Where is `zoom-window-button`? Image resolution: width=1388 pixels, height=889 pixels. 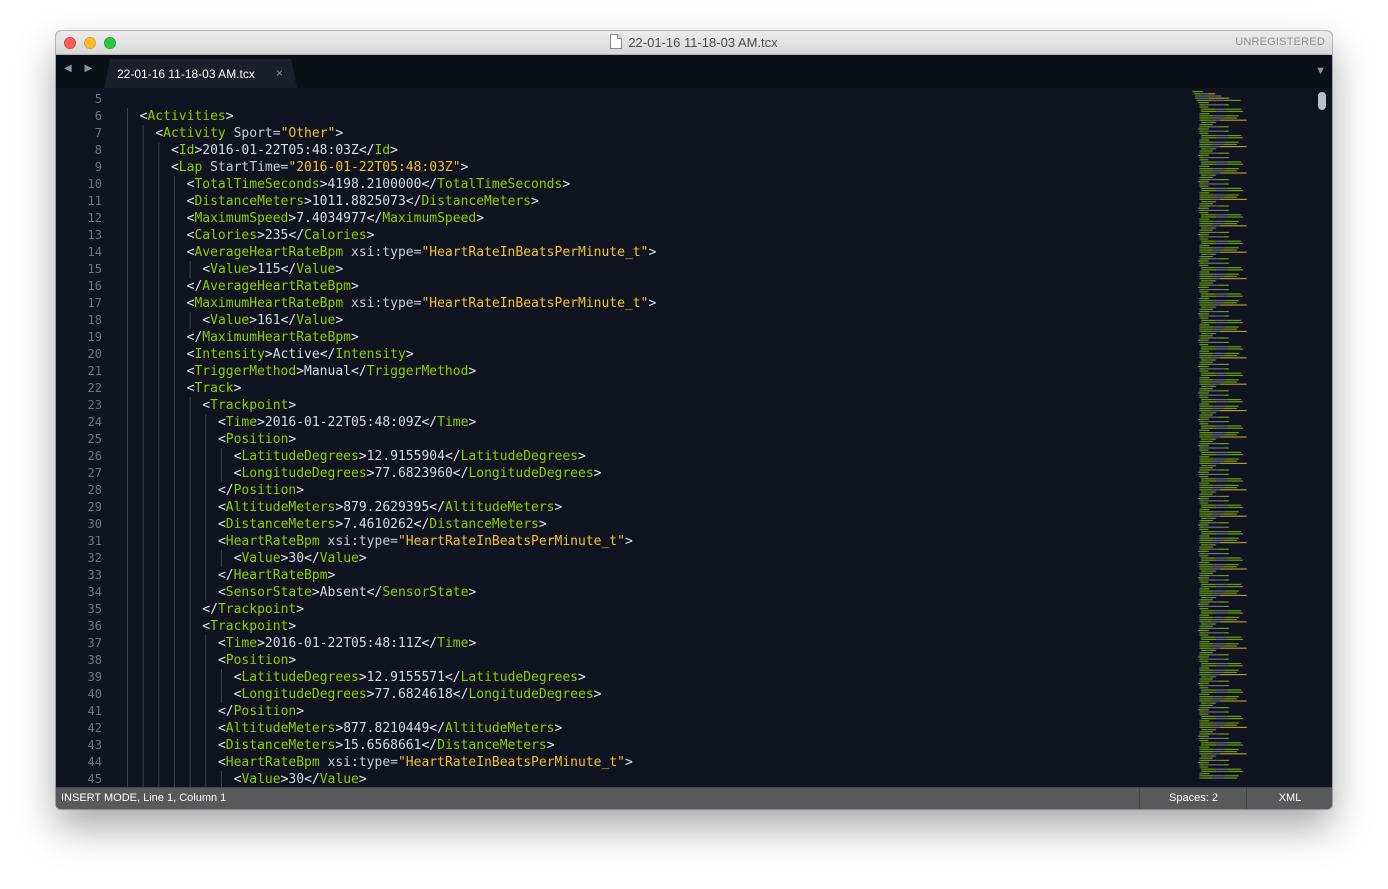 zoom-window-button is located at coordinates (110, 43).